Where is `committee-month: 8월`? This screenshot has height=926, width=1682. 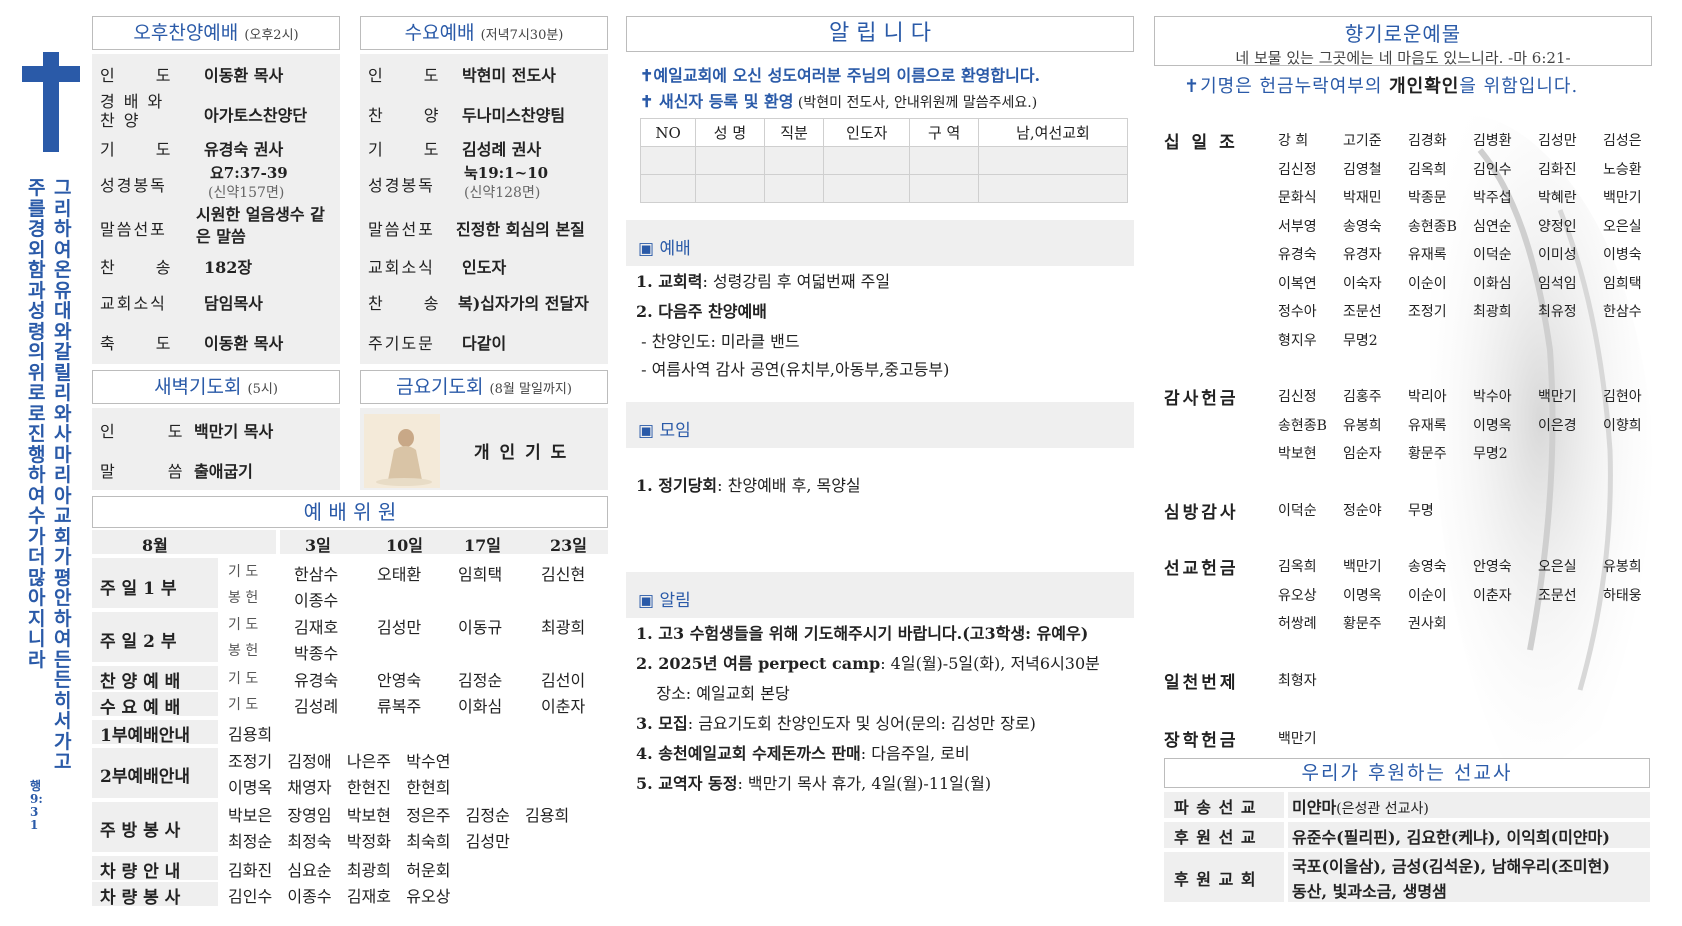 committee-month: 8월 is located at coordinates (155, 545).